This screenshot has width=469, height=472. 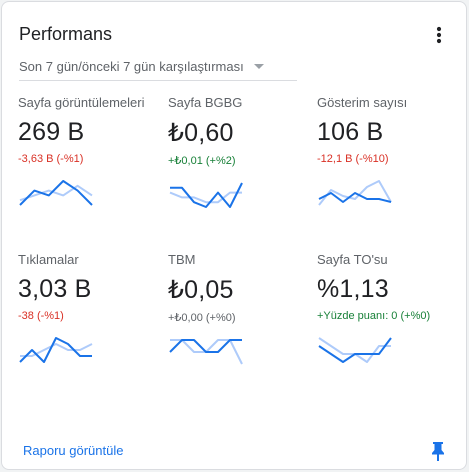 I want to click on metric-label: Sayfa görüntülemeleri, so click(x=81, y=102).